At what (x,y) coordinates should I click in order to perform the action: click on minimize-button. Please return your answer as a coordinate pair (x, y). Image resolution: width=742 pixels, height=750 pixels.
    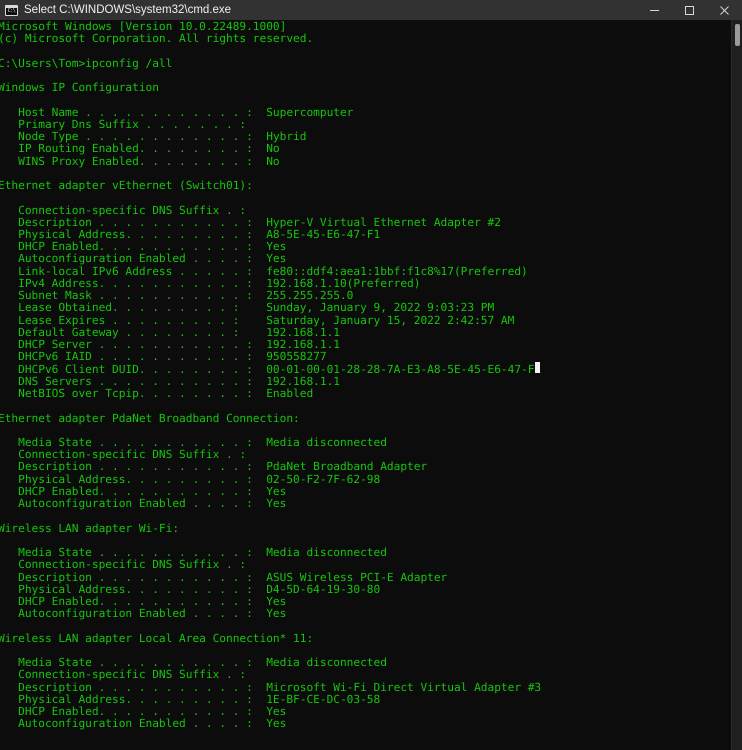
    Looking at the image, I should click on (654, 10).